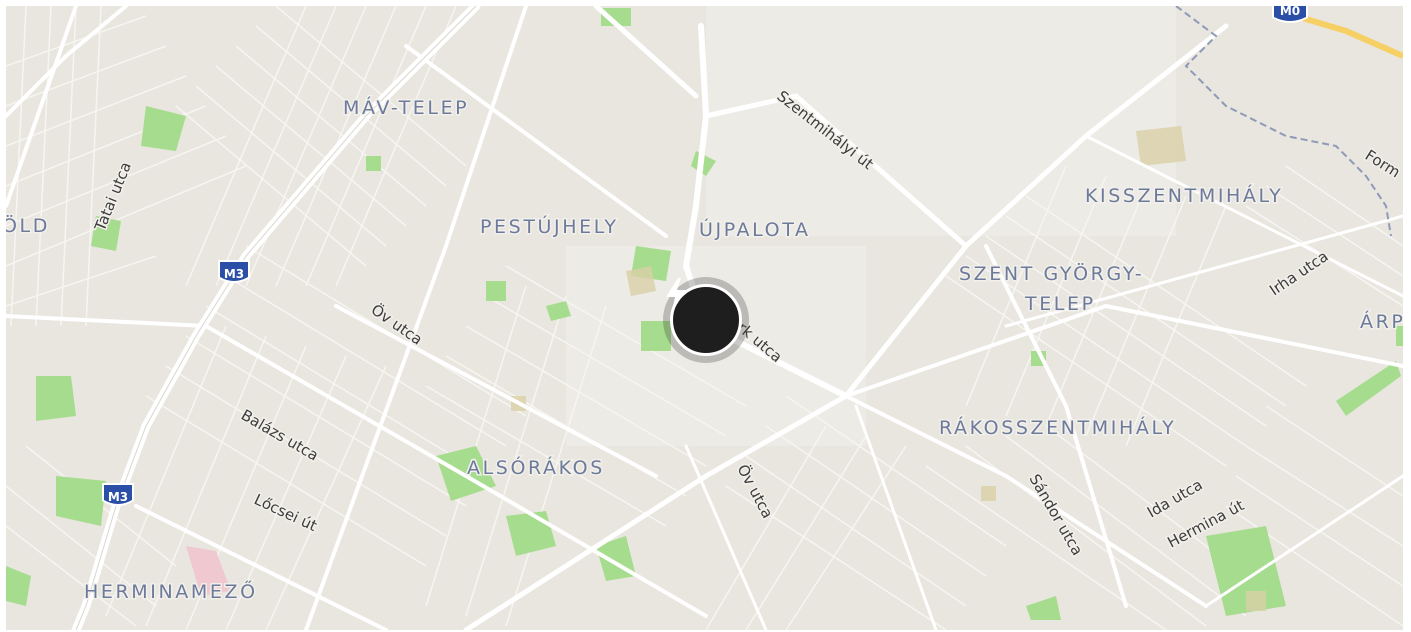  I want to click on marker-body, so click(704, 317).